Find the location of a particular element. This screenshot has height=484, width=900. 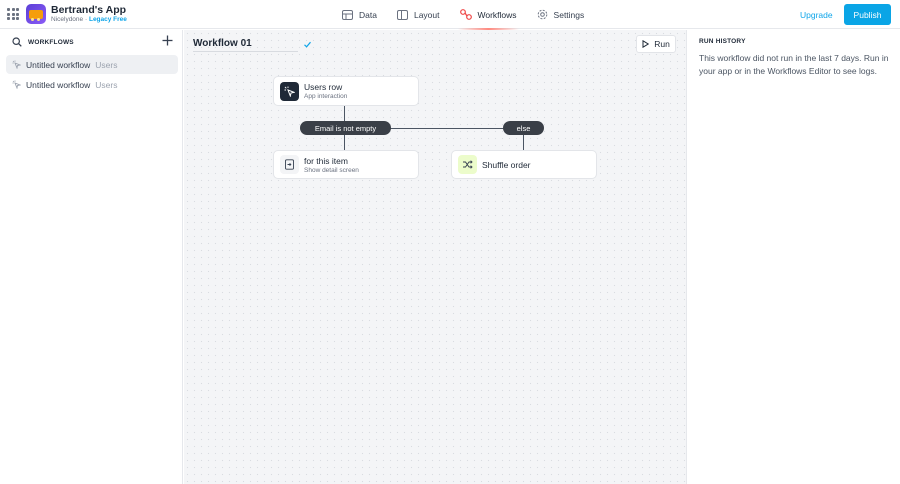

tab-settings: Settings is located at coordinates (561, 14).